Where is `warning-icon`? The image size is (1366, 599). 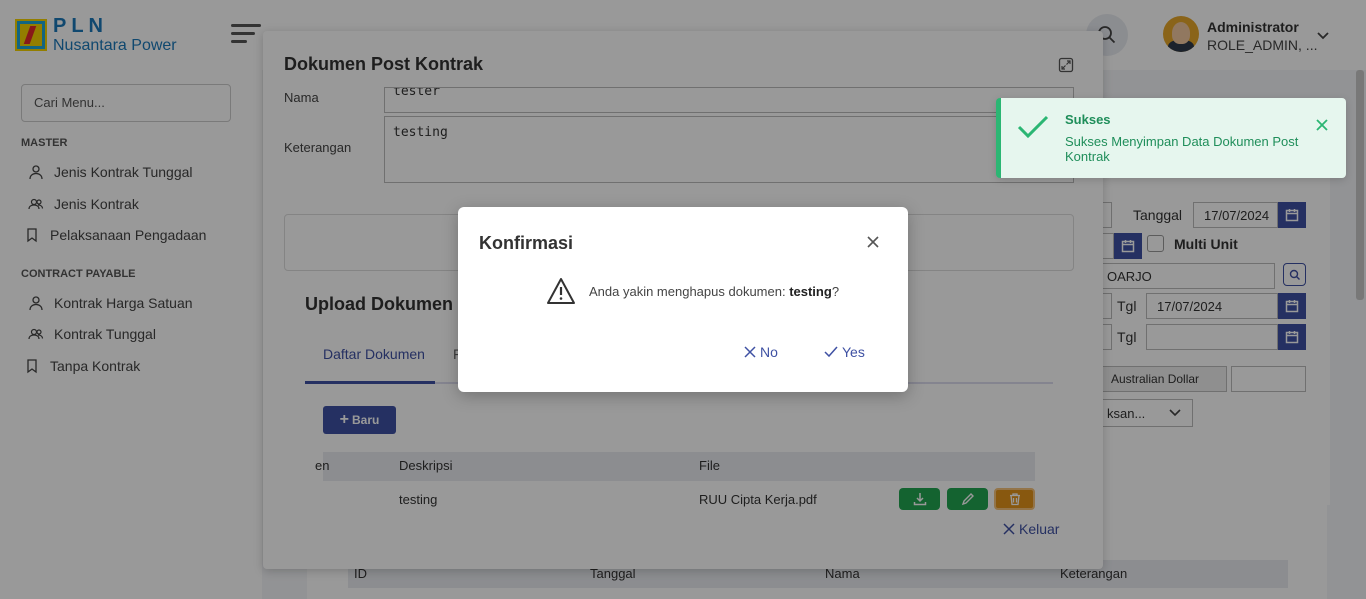
warning-icon is located at coordinates (561, 293).